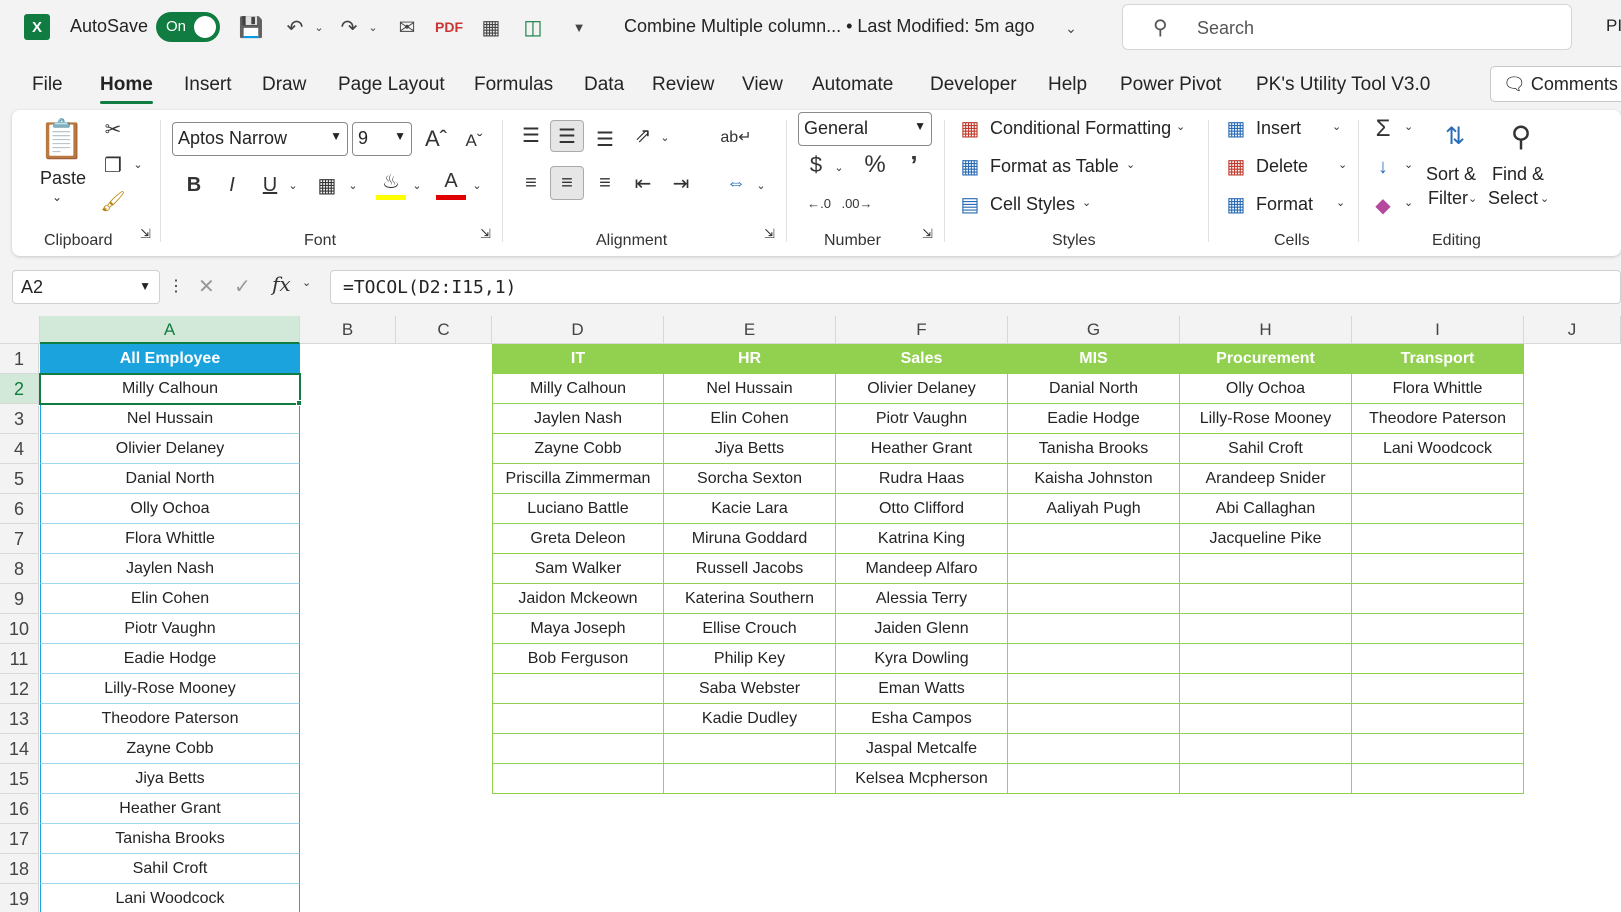 Image resolution: width=1621 pixels, height=912 pixels. Describe the element at coordinates (1094, 389) in the screenshot. I see `dept-table-cell: Danial North` at that location.